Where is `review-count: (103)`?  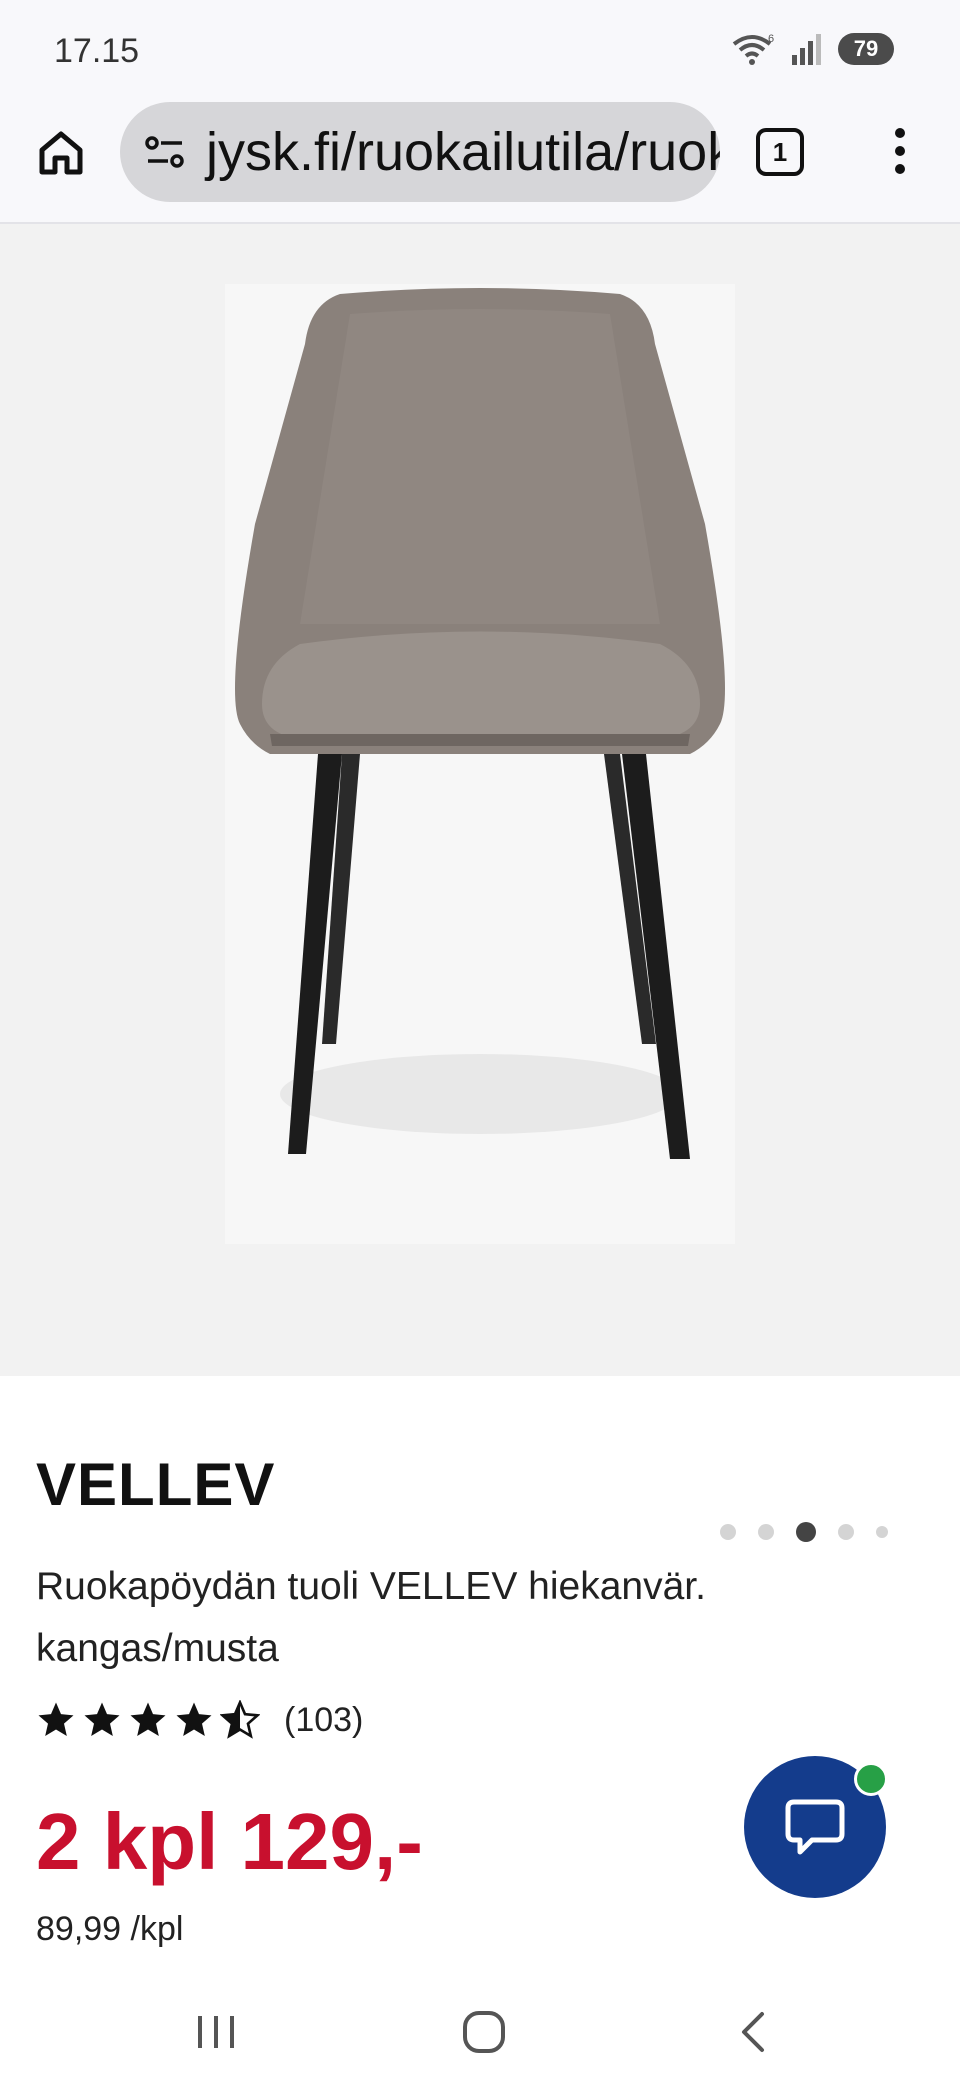
review-count: (103) is located at coordinates (323, 1720).